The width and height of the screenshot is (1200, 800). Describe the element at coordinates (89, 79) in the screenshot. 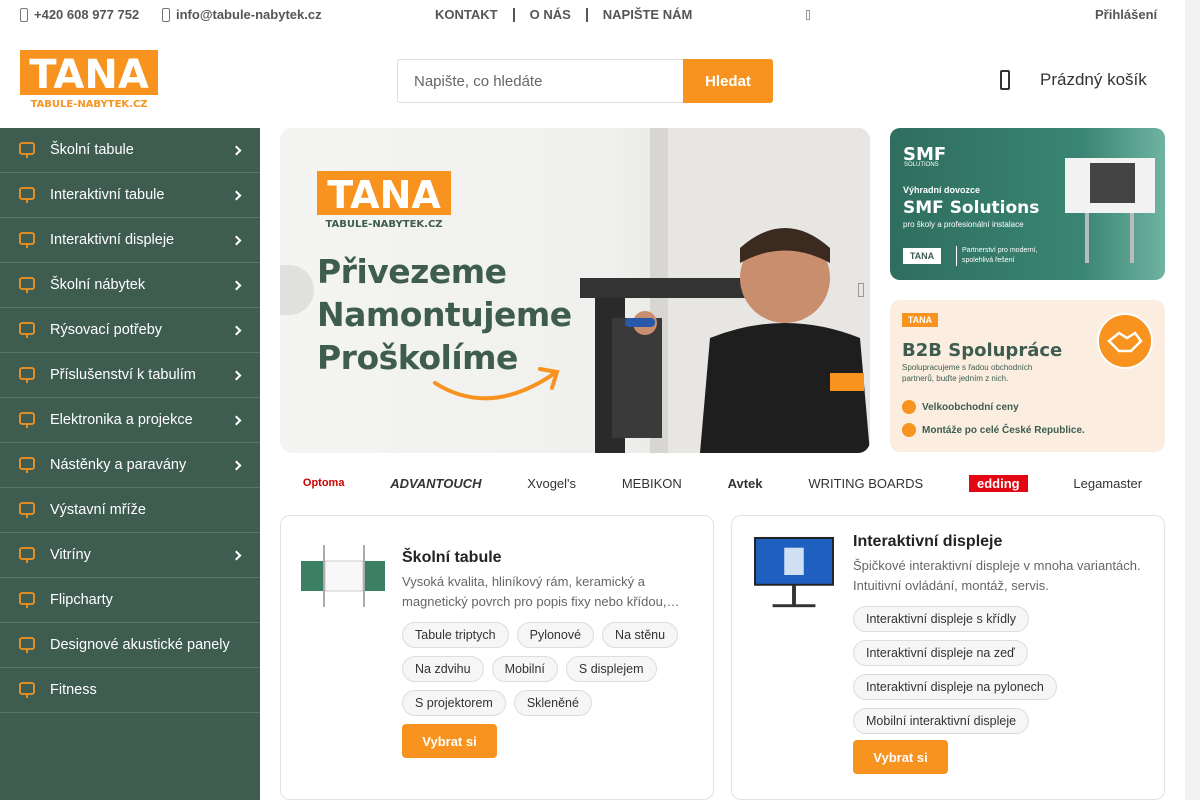

I see `site-logo: TANA TABULE-NABYTEK.CZ` at that location.